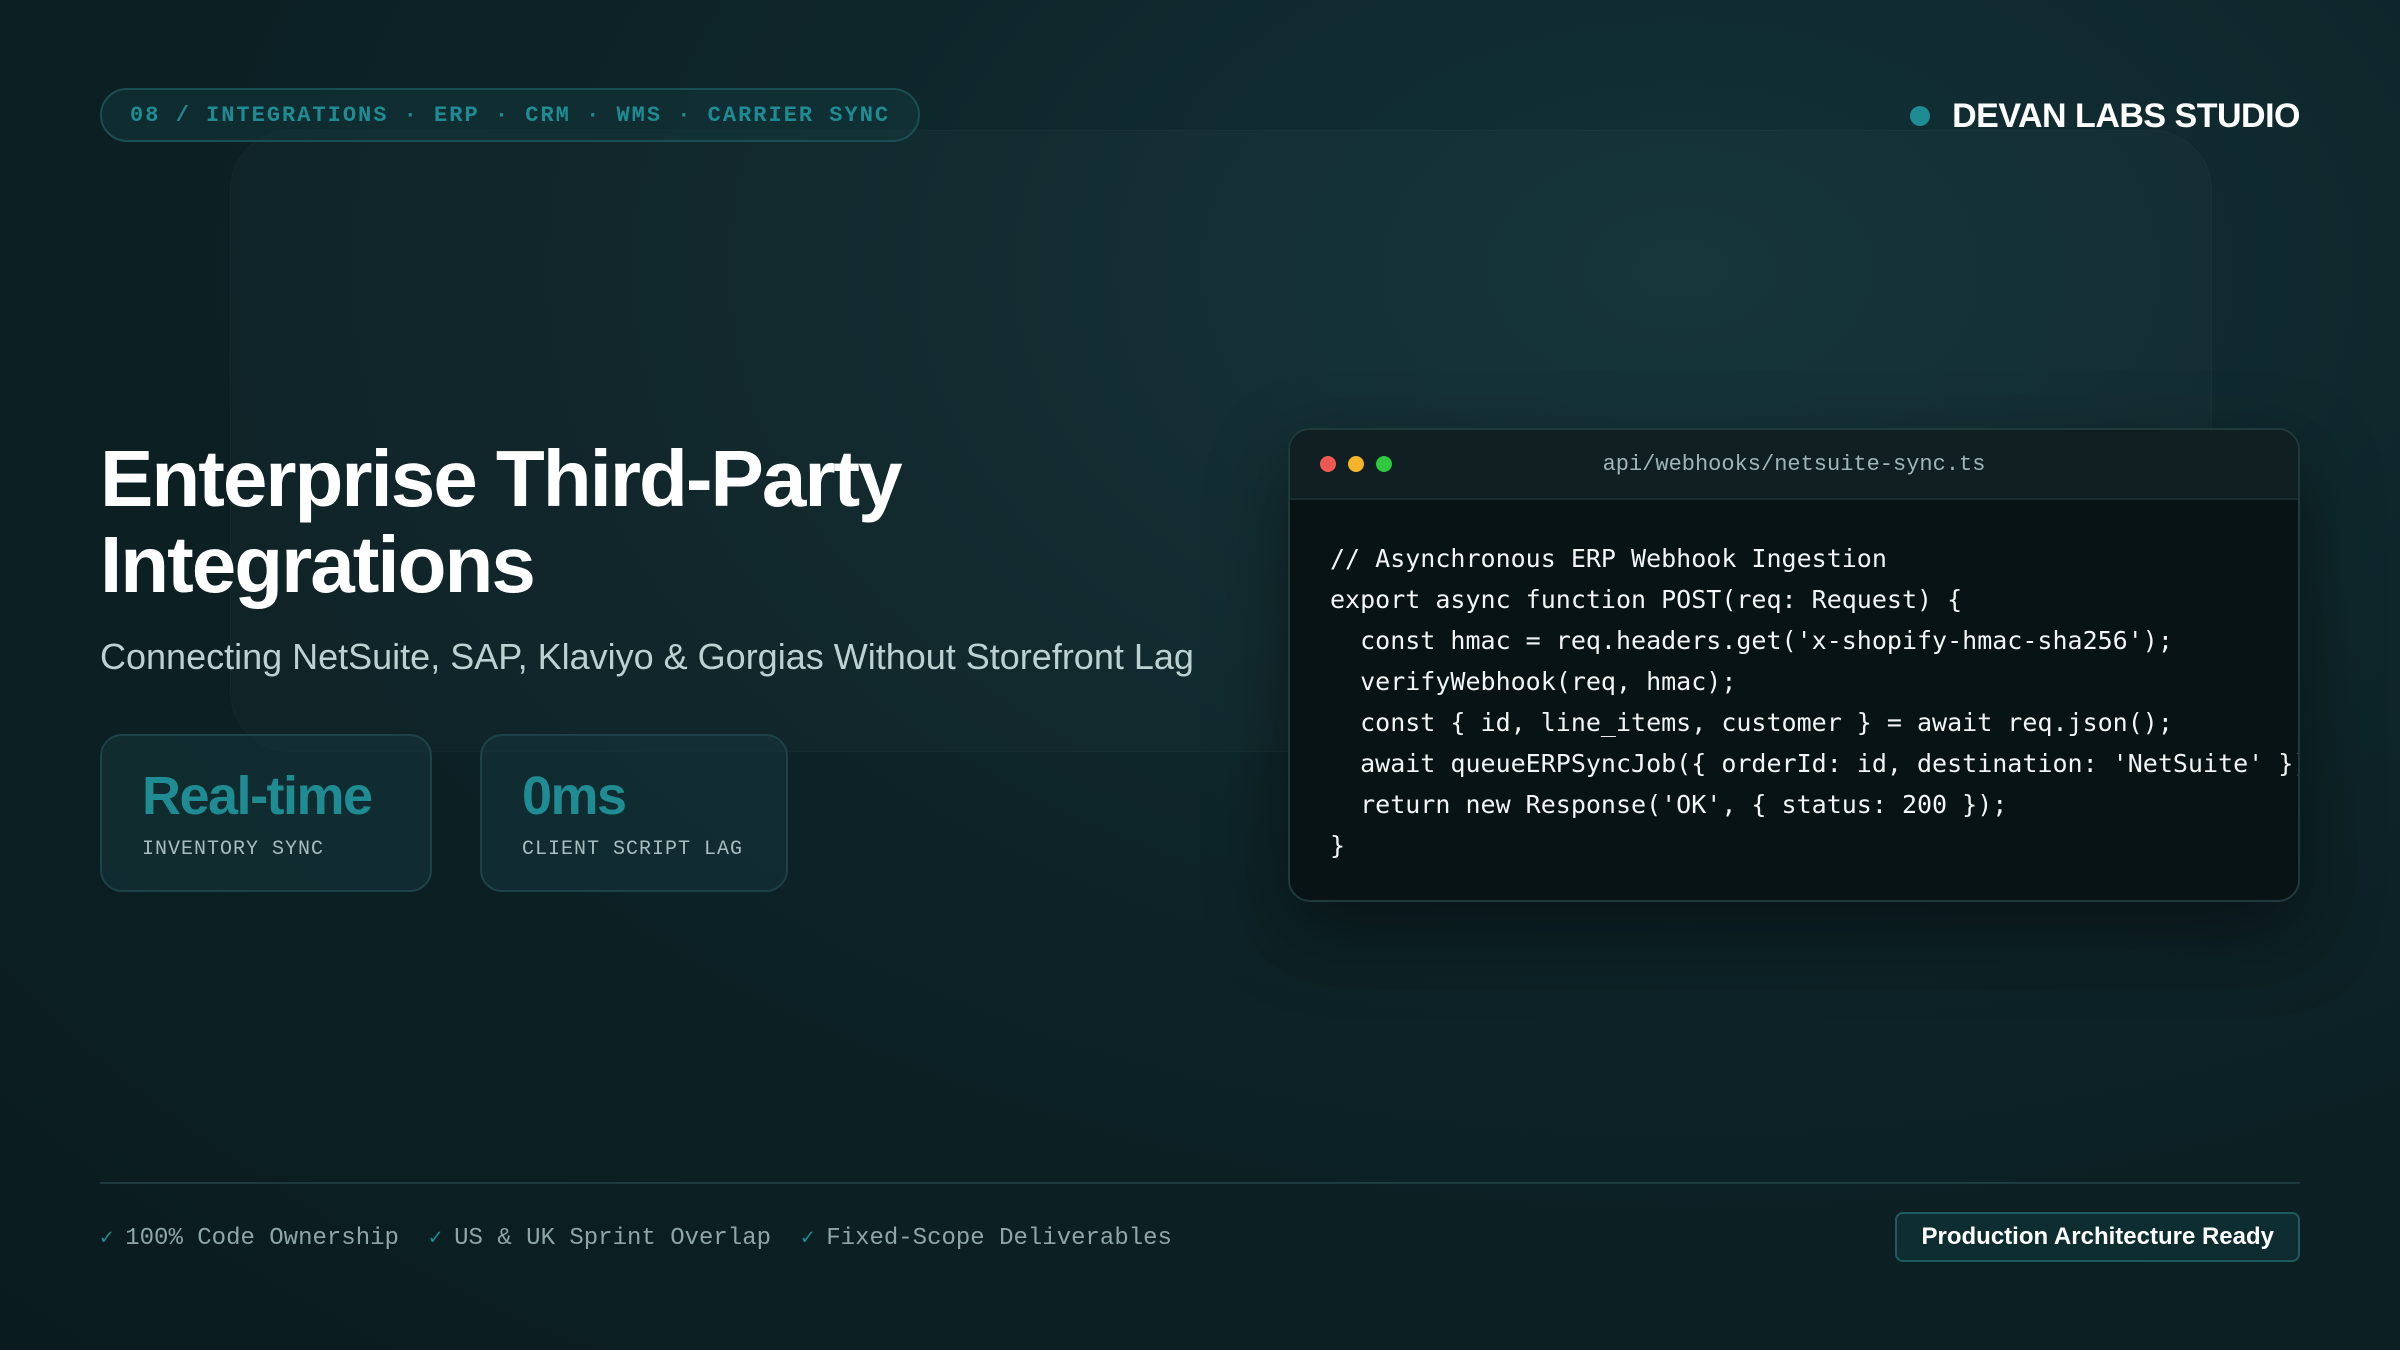 Image resolution: width=2400 pixels, height=1350 pixels. What do you see at coordinates (262, 1238) in the screenshot?
I see `feature-label: 100% Code Ownership` at bounding box center [262, 1238].